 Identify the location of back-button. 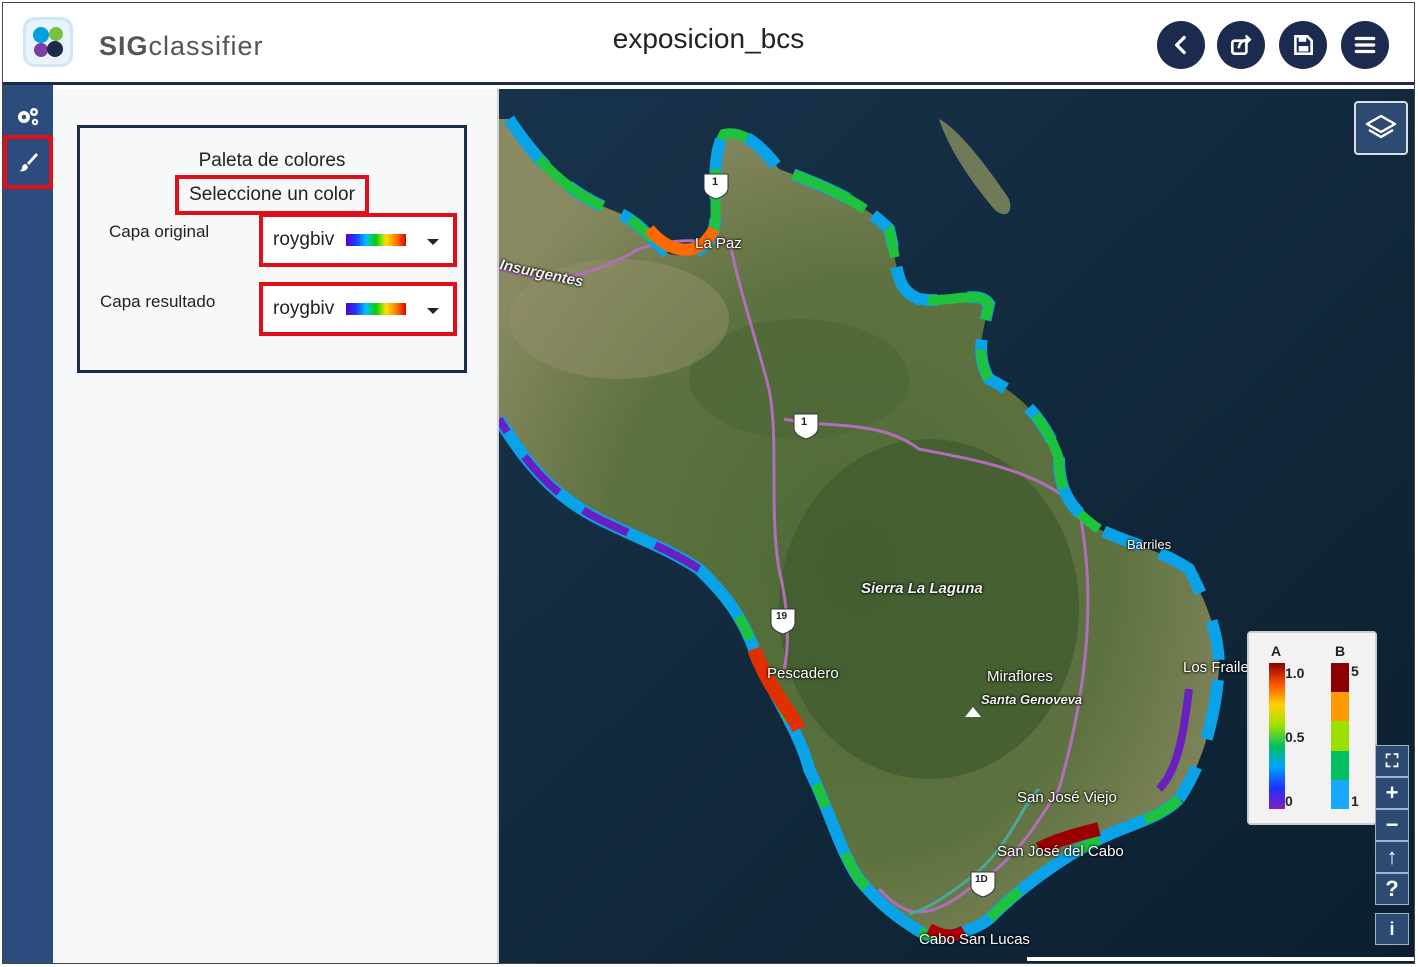
(1181, 45).